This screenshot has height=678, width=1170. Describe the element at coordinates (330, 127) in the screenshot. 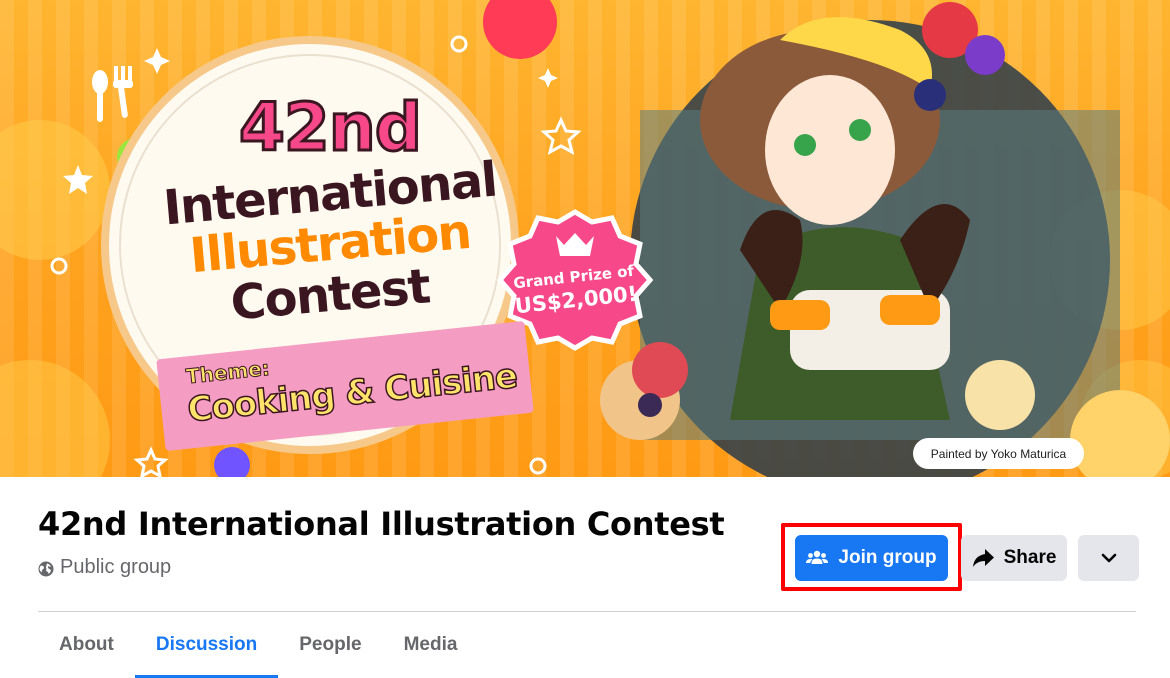

I see `cover-headline-number: 42nd` at that location.